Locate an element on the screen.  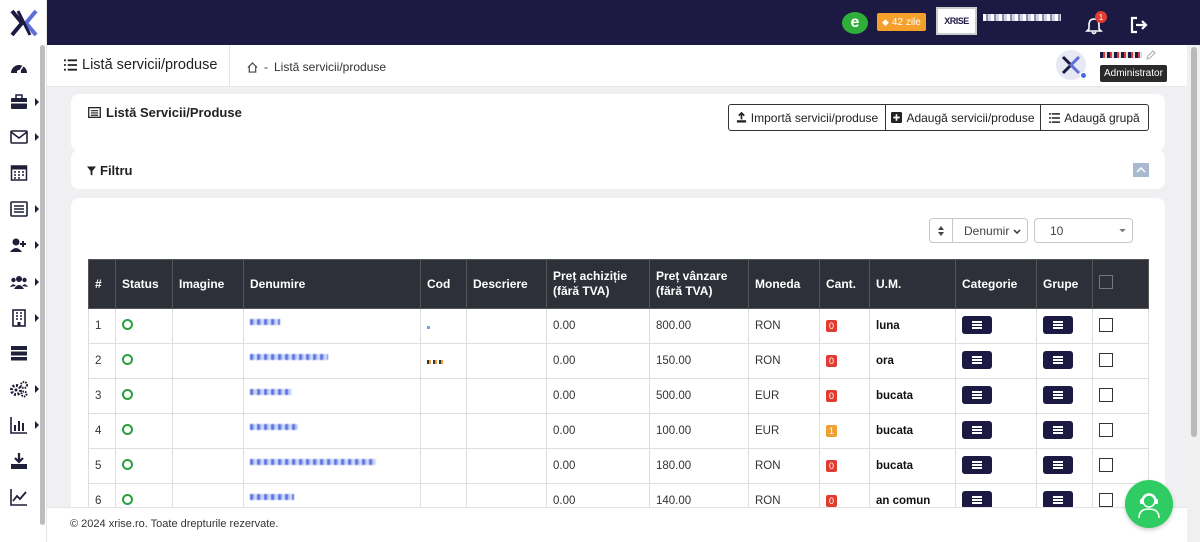
sidebar-item-users is located at coordinates (25, 282).